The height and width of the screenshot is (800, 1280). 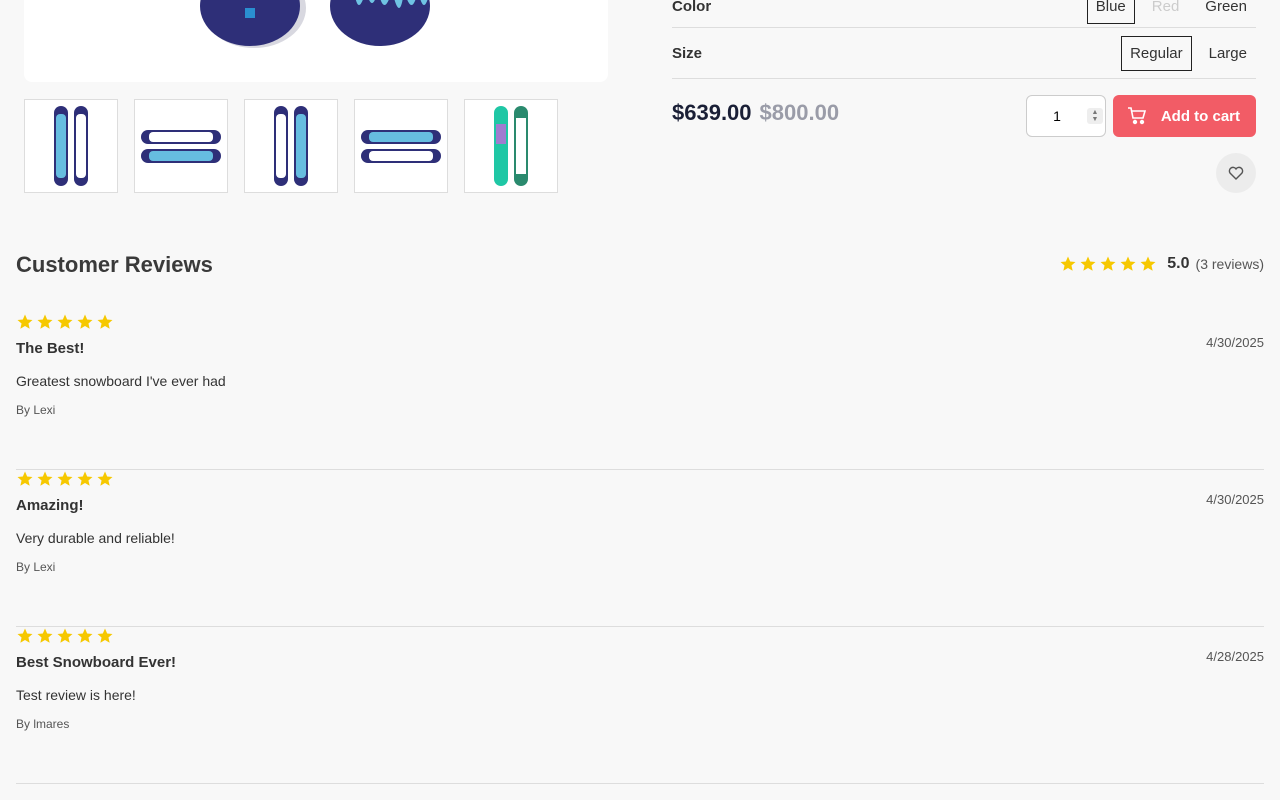 I want to click on review-title: Best Snowboard Ever!, so click(x=96, y=662).